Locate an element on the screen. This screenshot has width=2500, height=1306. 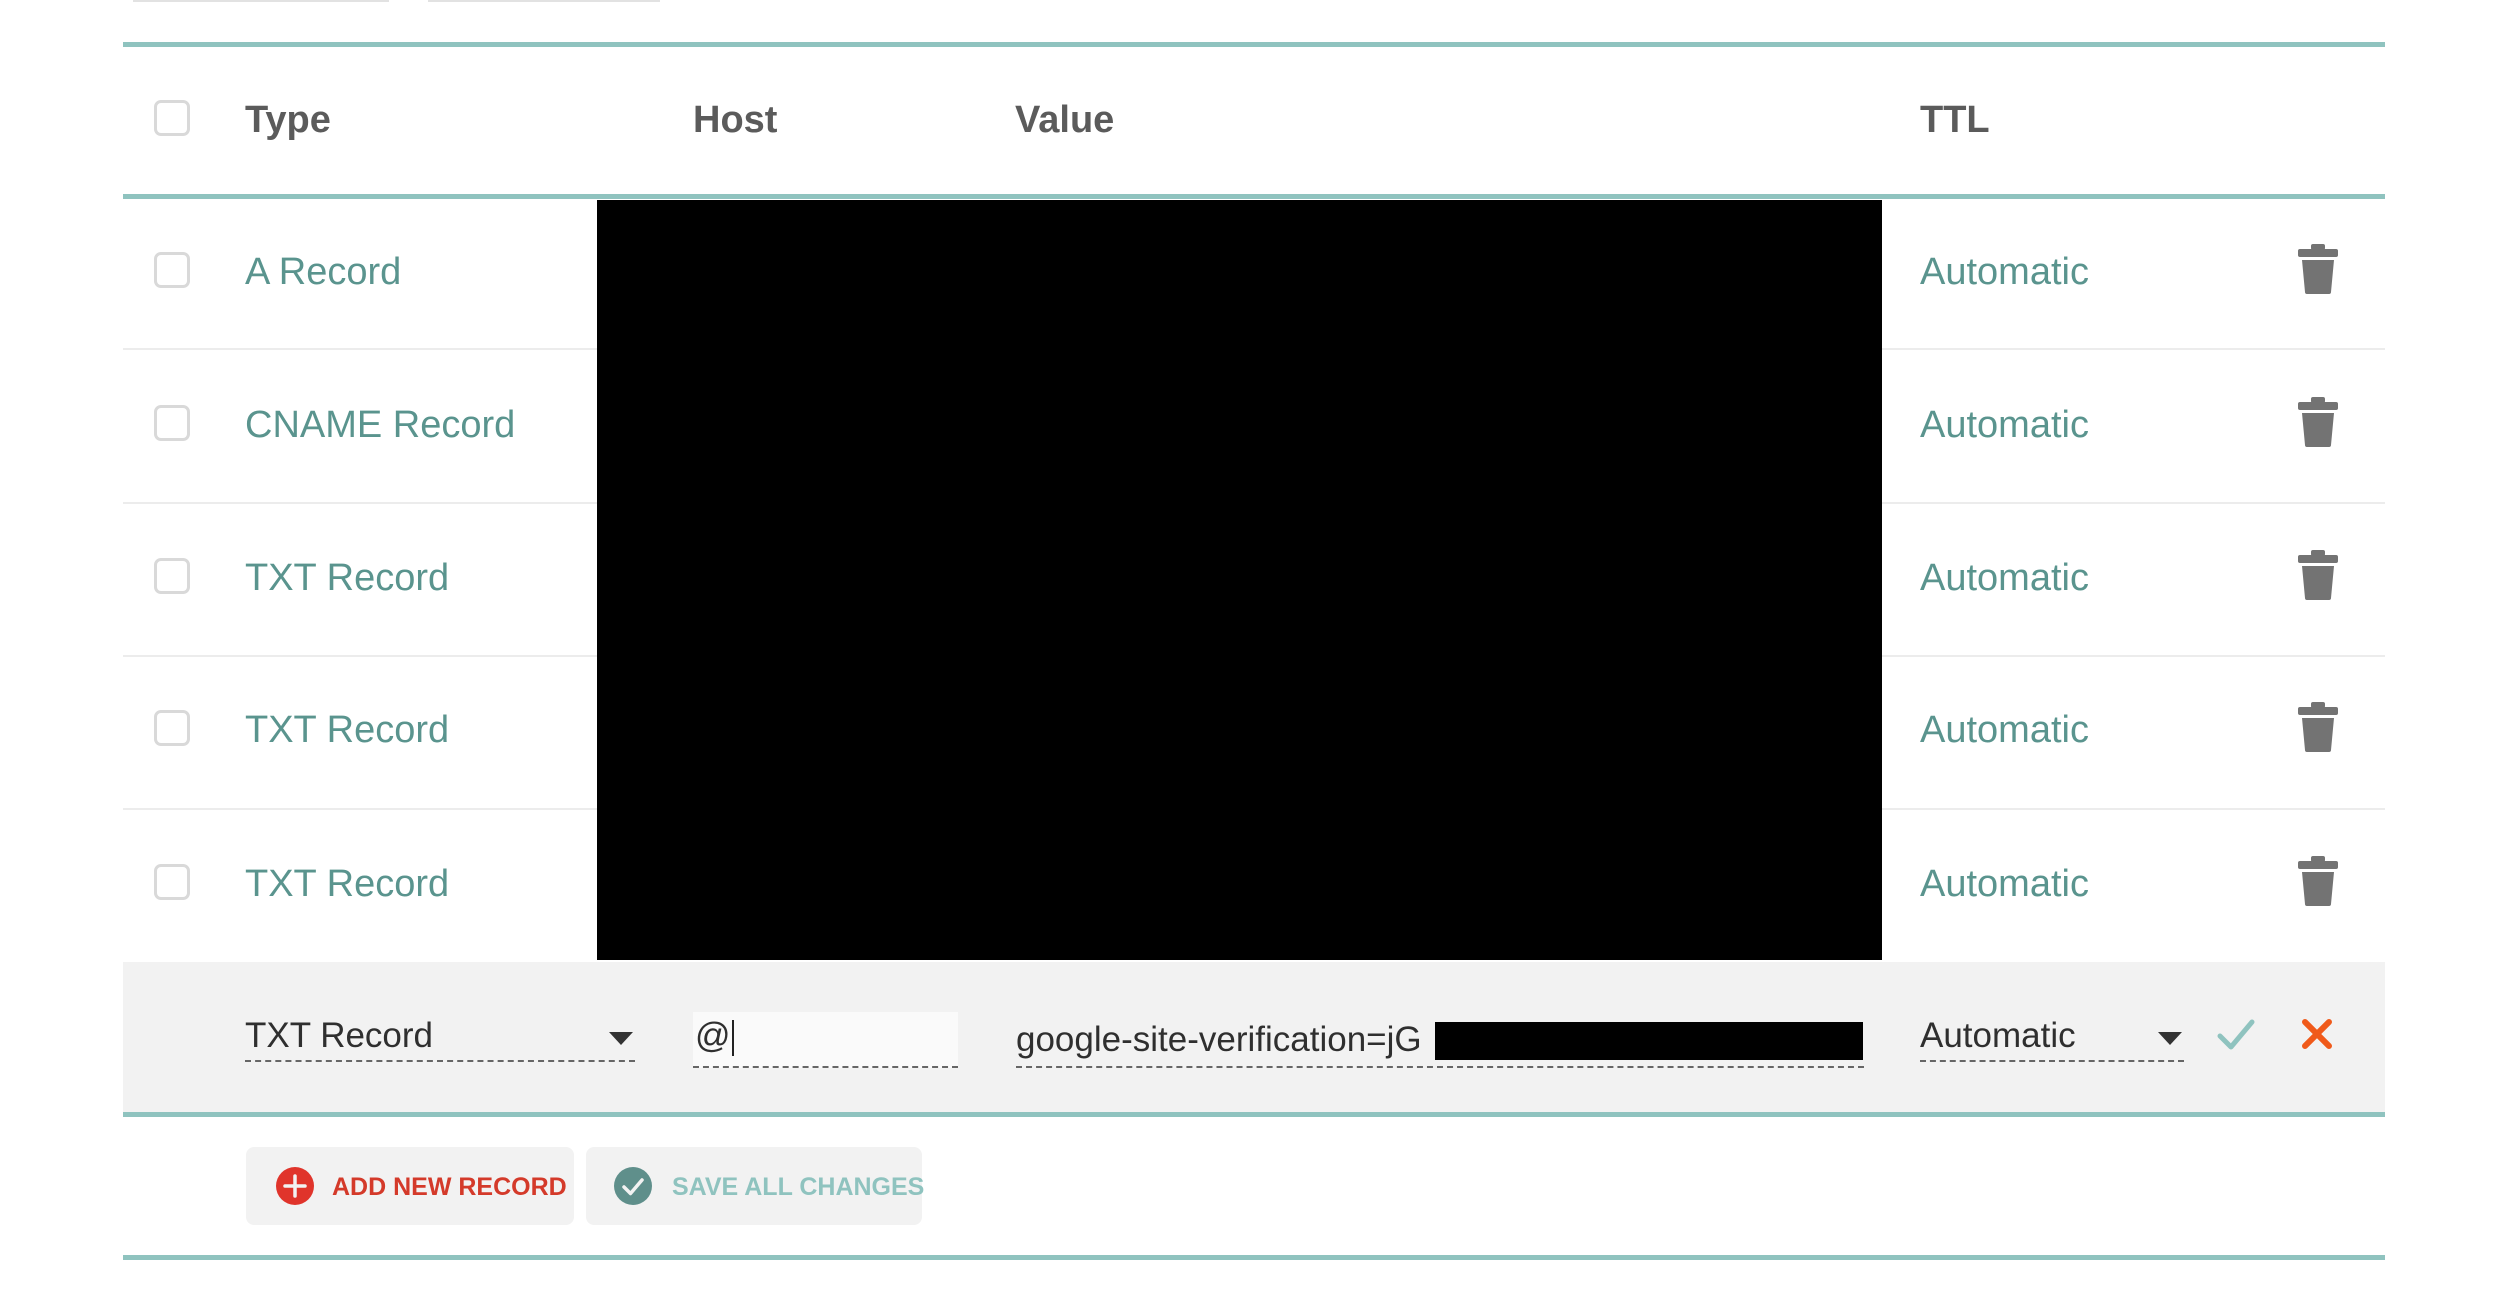
add-new-record-button: ADD NEW RECORD is located at coordinates (410, 1186).